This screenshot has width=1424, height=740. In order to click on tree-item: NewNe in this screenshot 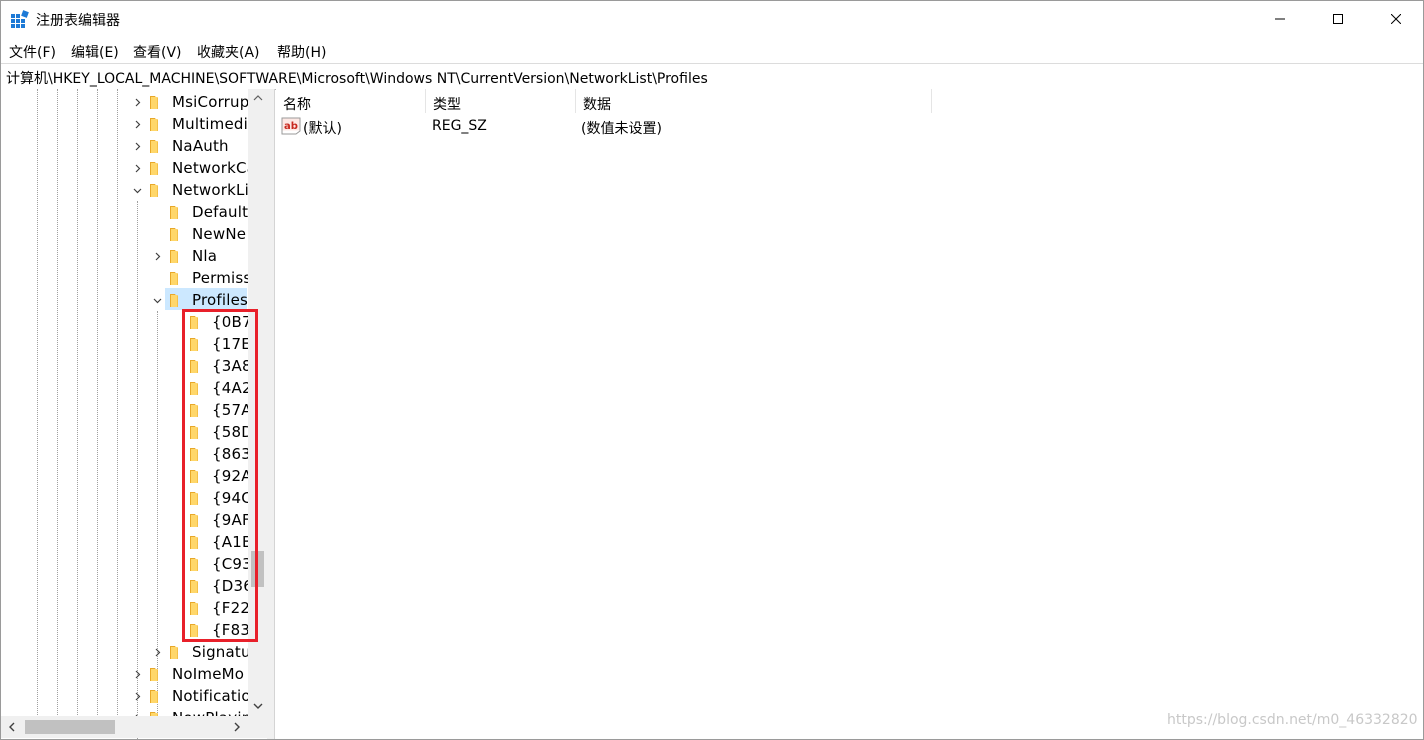, I will do `click(206, 234)`.